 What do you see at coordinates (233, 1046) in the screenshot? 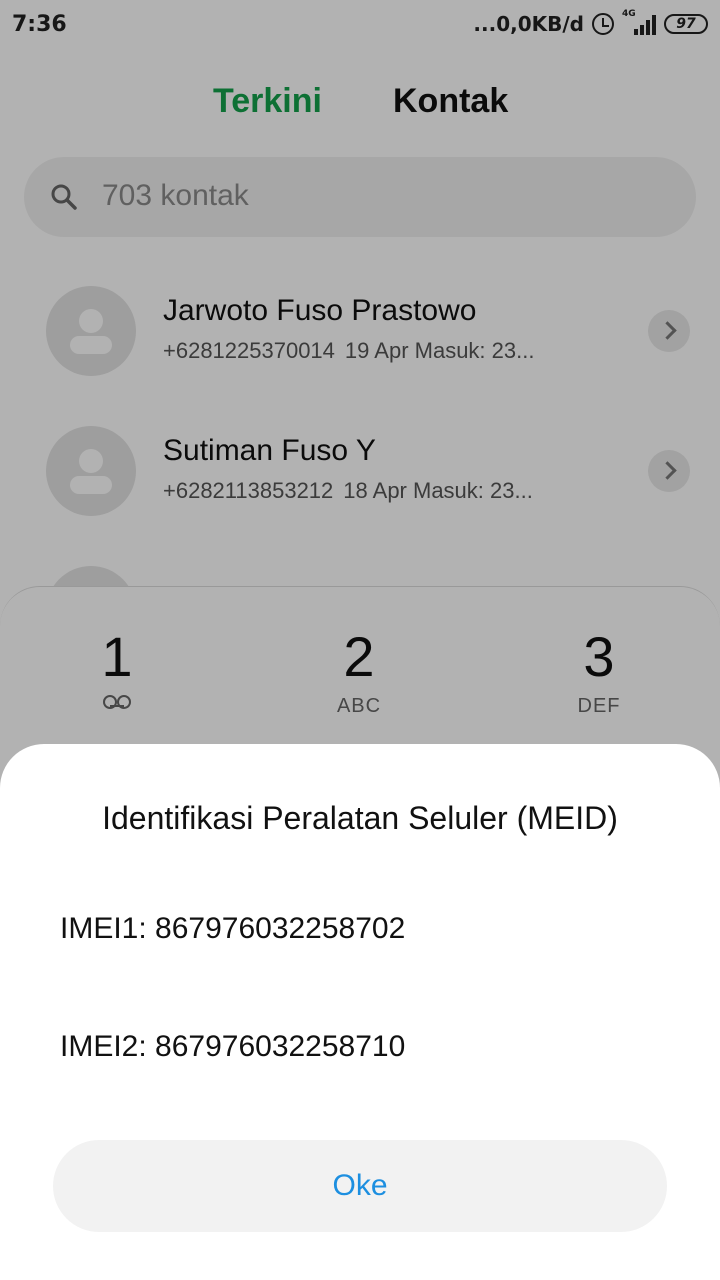
I see `imei2-value: IMEI2: 867976032258710` at bounding box center [233, 1046].